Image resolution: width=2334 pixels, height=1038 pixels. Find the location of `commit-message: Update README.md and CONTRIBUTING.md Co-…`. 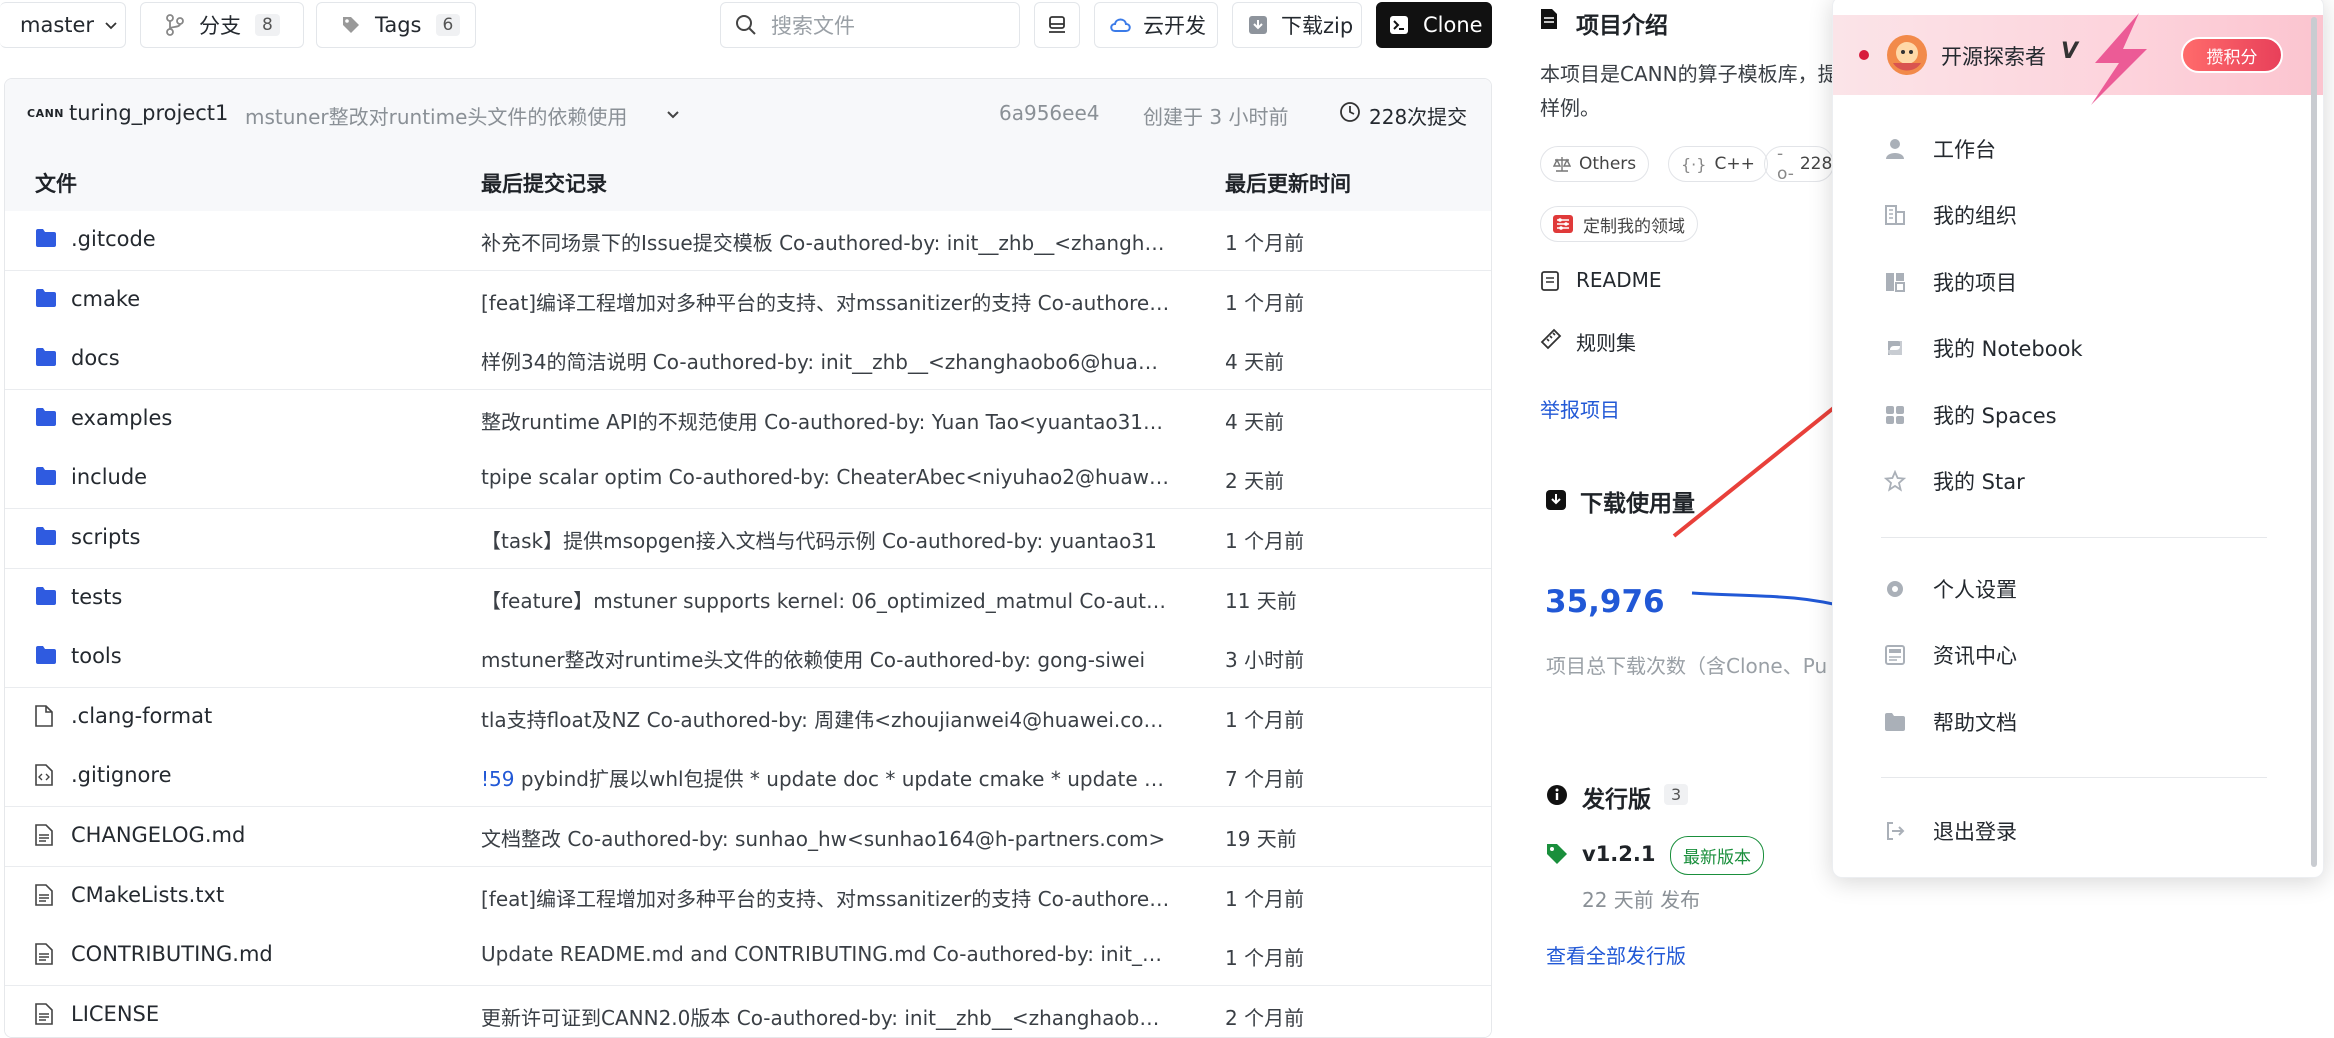

commit-message: Update README.md and CONTRIBUTING.md Co-… is located at coordinates (826, 954).